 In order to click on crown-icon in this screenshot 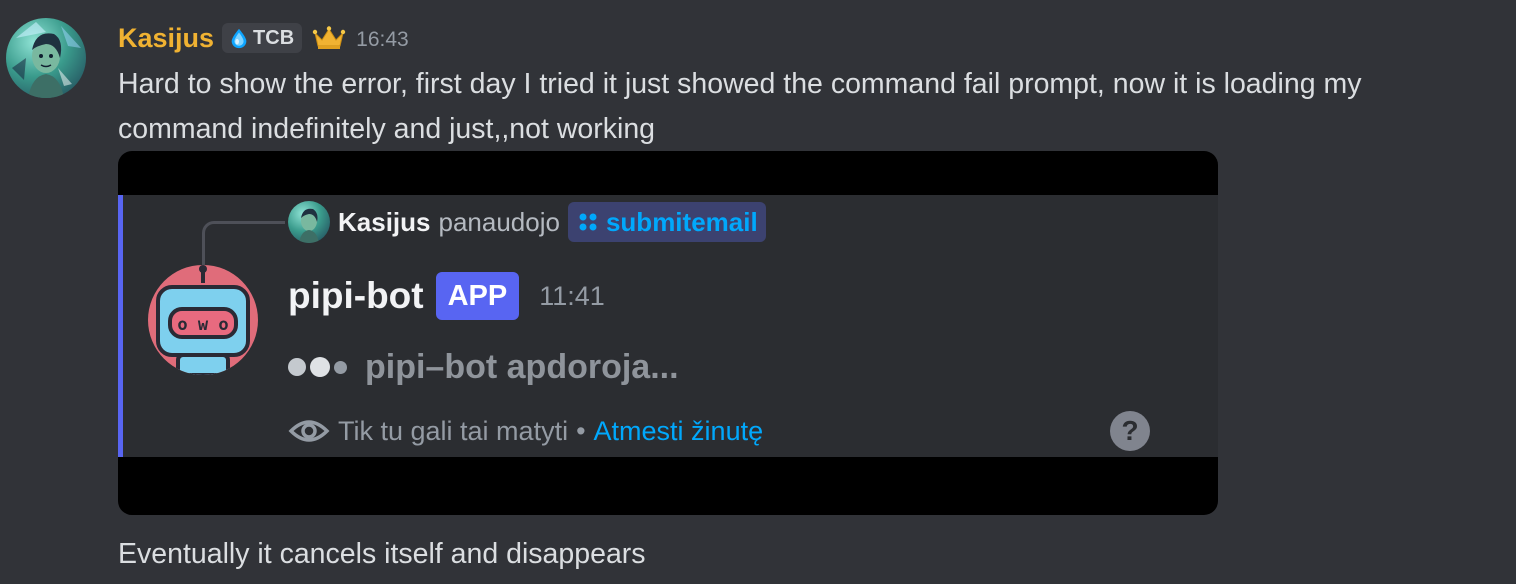, I will do `click(329, 37)`.